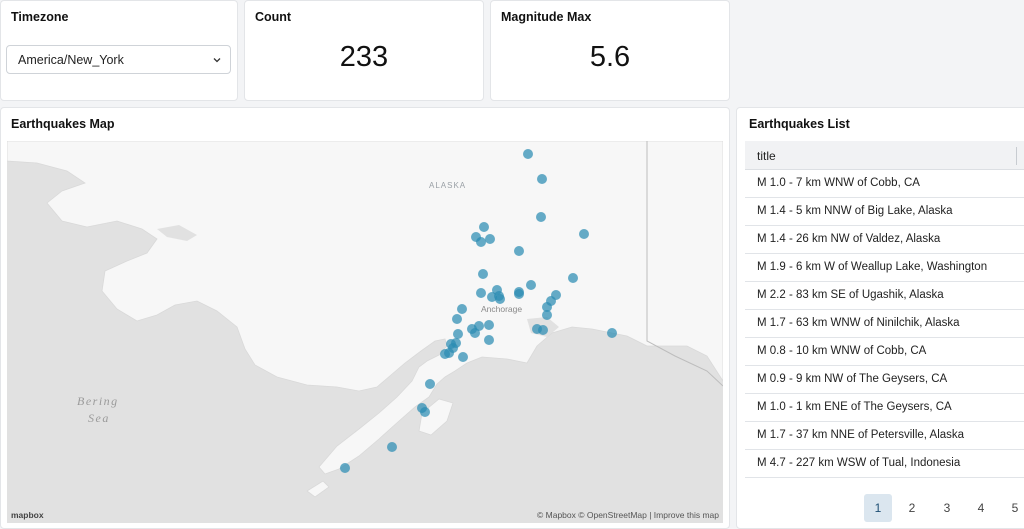 This screenshot has width=1024, height=529. I want to click on sea-label-2: Sea, so click(99, 418).